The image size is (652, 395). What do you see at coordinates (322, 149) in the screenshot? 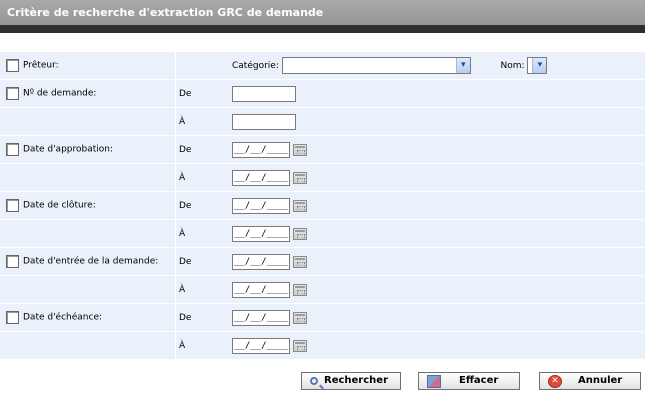
I see `row-approbation-from: Date d'approbation: De __/__/____` at bounding box center [322, 149].